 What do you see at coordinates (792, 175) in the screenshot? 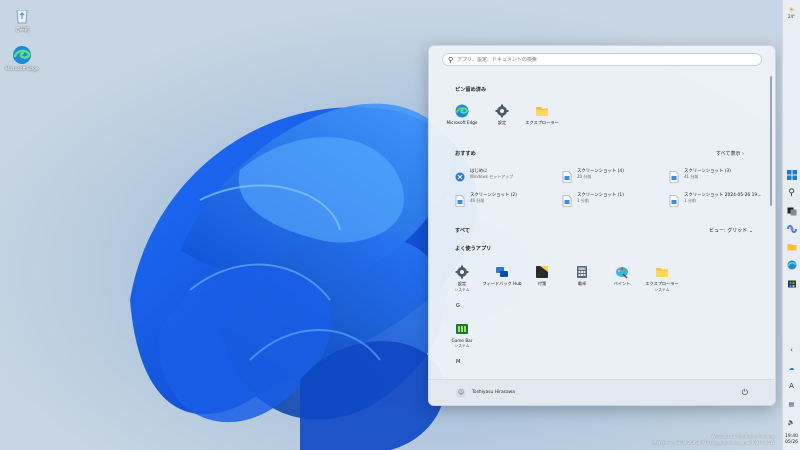
I see `start-icon` at bounding box center [792, 175].